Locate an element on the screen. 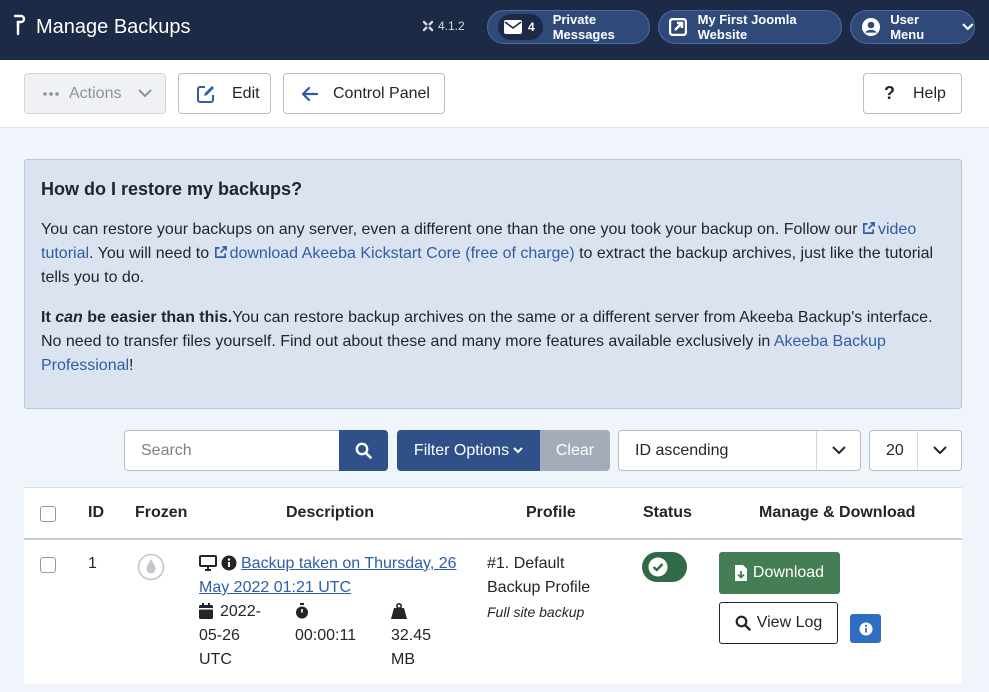  ellipsis-icon is located at coordinates (51, 93).